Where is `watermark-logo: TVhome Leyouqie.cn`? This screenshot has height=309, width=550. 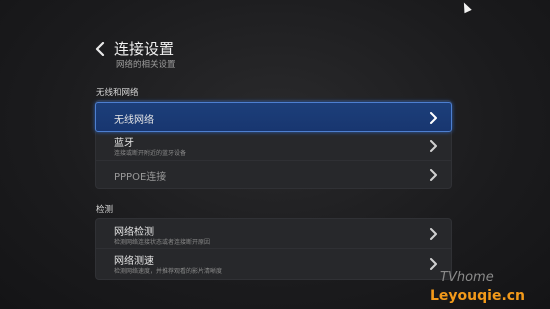 watermark-logo: TVhome Leyouqie.cn is located at coordinates (477, 287).